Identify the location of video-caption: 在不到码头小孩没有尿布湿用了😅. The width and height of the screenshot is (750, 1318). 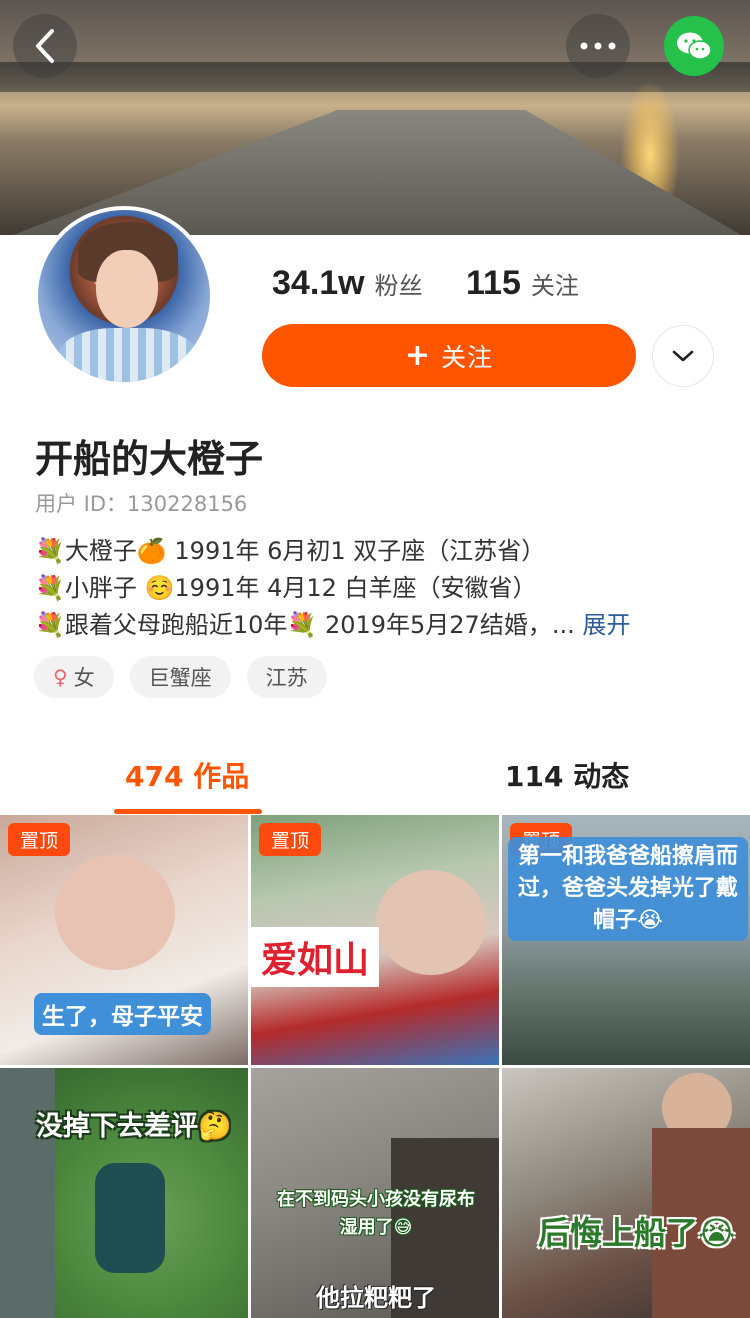
(376, 1213).